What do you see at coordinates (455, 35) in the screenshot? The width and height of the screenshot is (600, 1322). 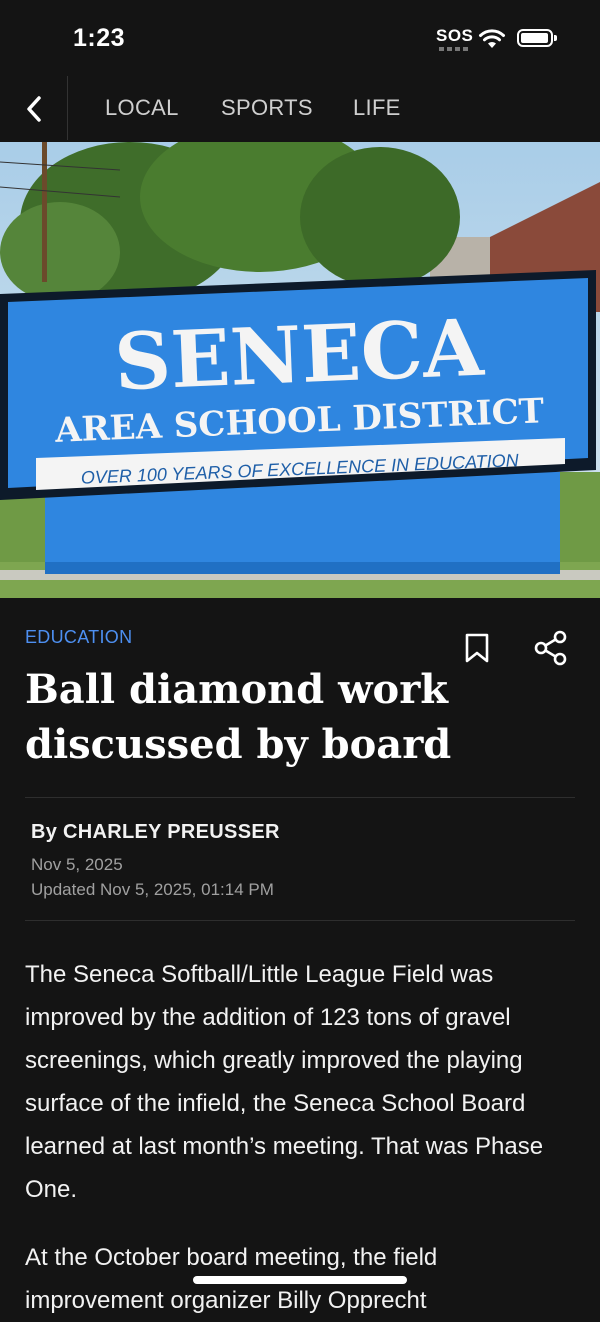 I see `sos-indicator: SOS` at bounding box center [455, 35].